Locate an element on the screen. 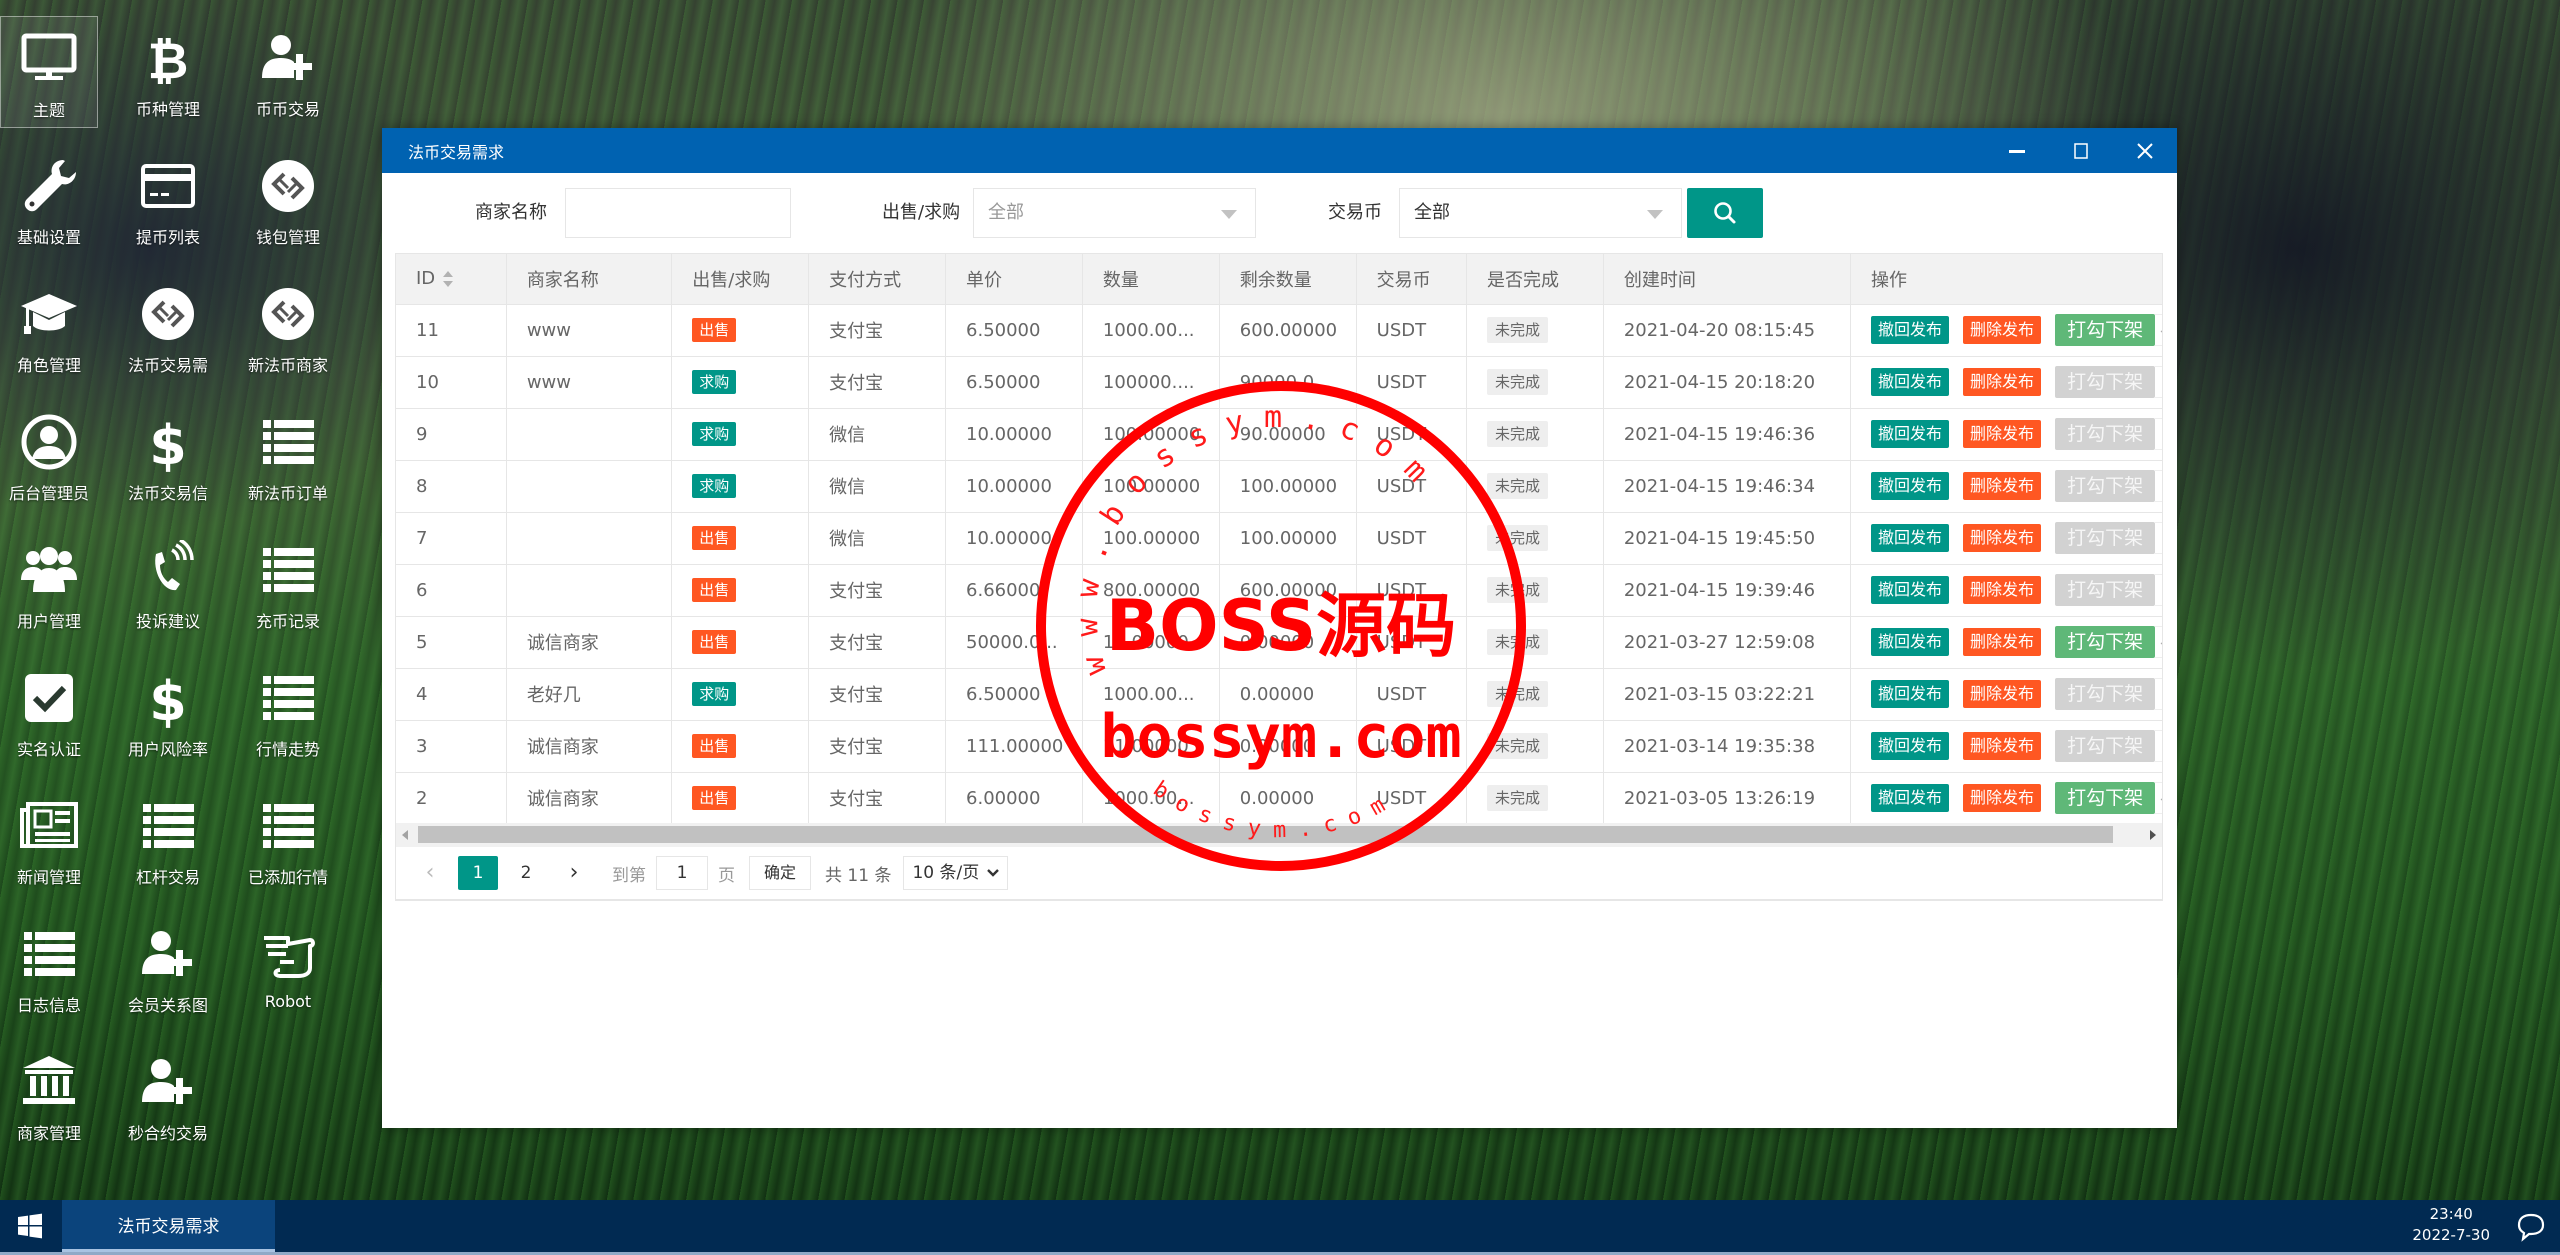 Image resolution: width=2560 pixels, height=1255 pixels. desktop-icon-21: 已添加行情 is located at coordinates (288, 840).